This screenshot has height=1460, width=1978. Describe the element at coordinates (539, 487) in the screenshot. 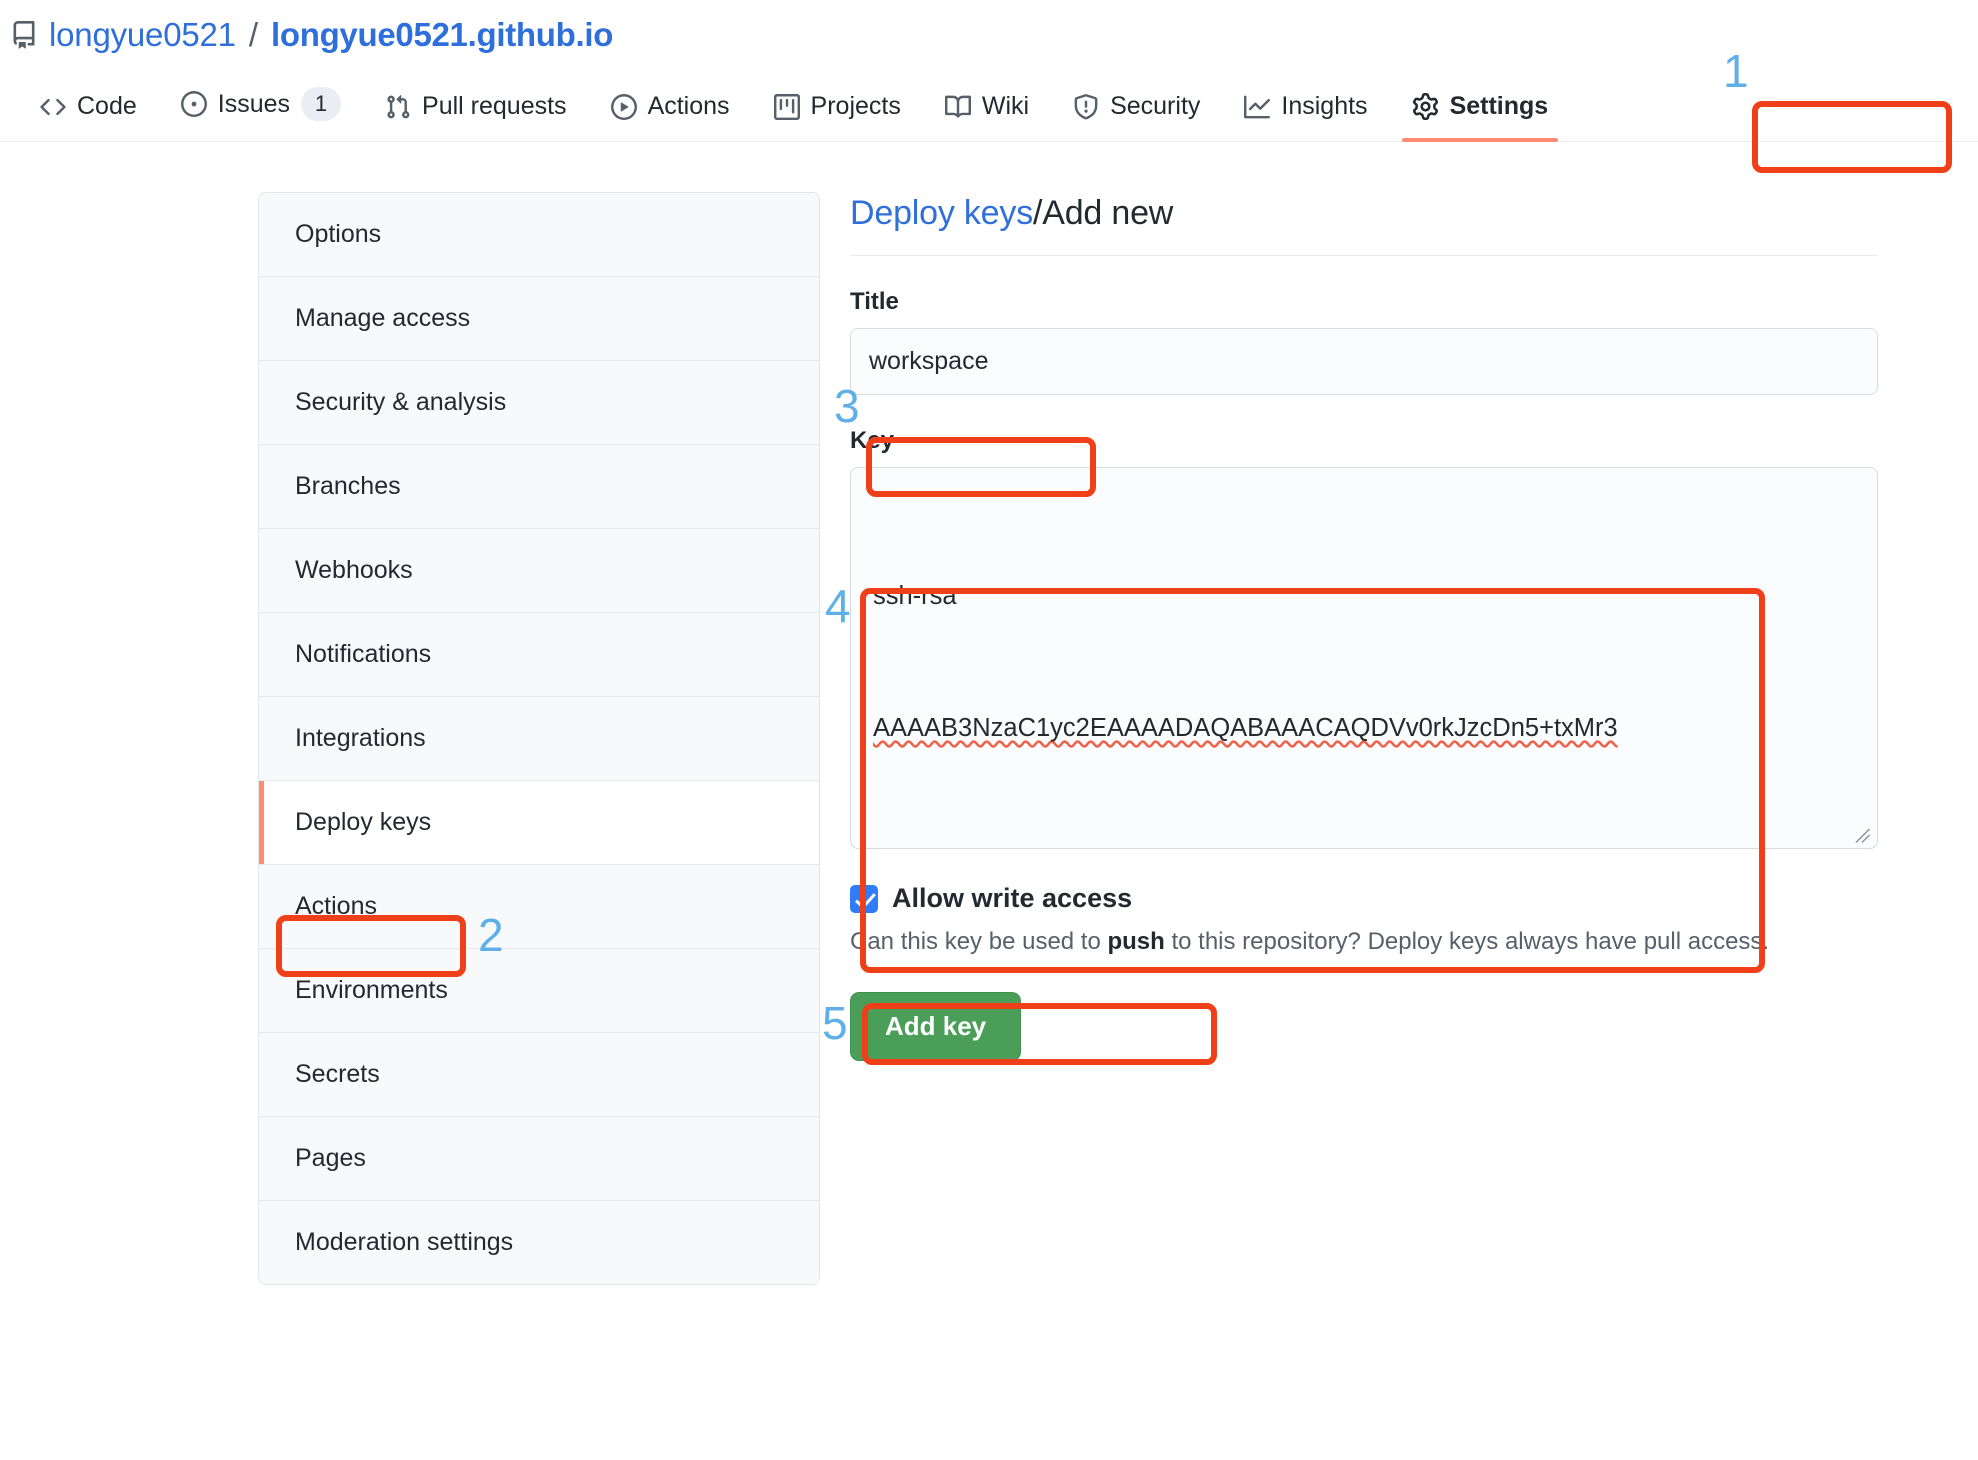

I see `sidebar-item-branches: Branches` at that location.